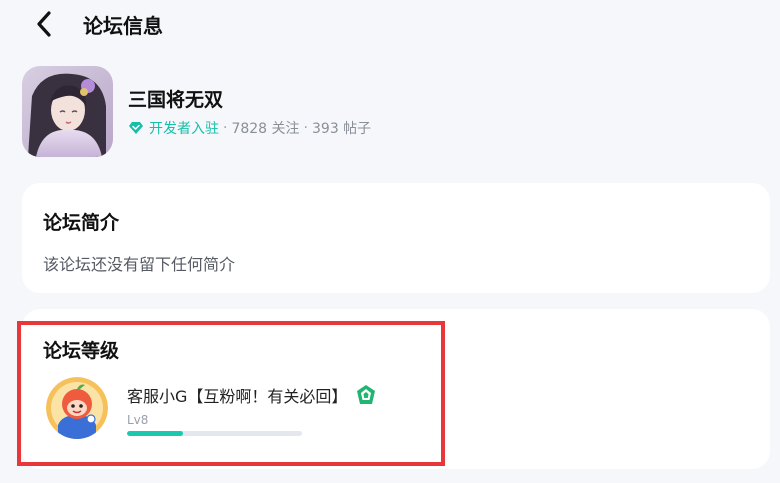 This screenshot has width=780, height=483. I want to click on developer-badge-label: 开发者入驻, so click(184, 129).